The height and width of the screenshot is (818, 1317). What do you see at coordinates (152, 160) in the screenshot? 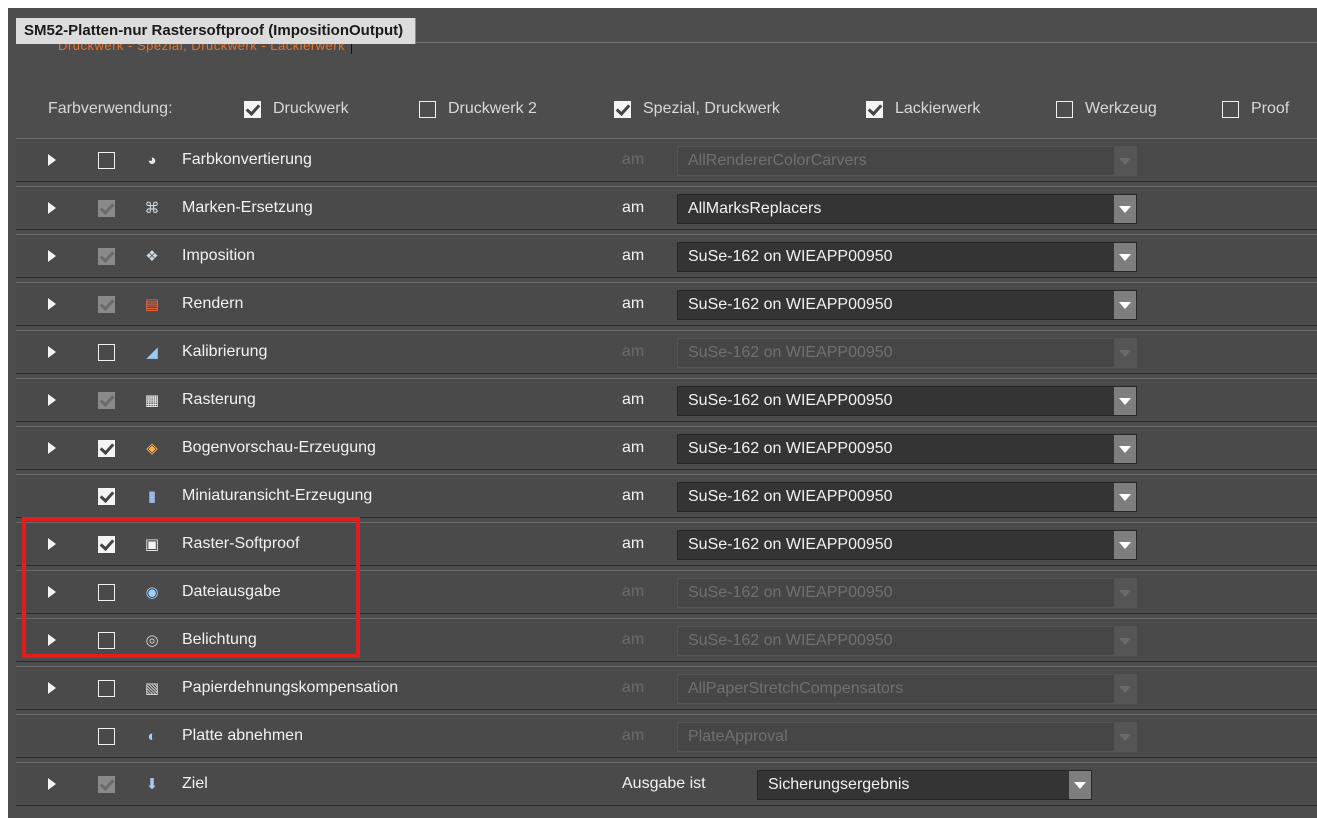
I see `color-convert-icon: ◕` at bounding box center [152, 160].